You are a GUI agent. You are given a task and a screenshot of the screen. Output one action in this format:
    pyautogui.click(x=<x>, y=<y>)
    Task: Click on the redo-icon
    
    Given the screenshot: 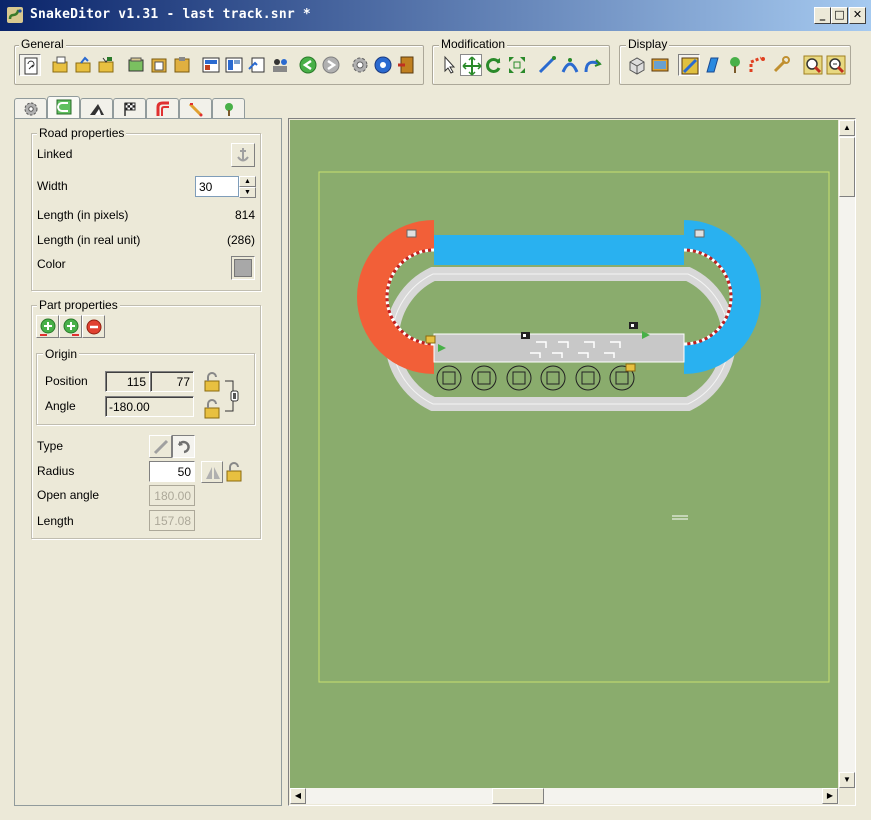 What is the action you would take?
    pyautogui.click(x=331, y=65)
    